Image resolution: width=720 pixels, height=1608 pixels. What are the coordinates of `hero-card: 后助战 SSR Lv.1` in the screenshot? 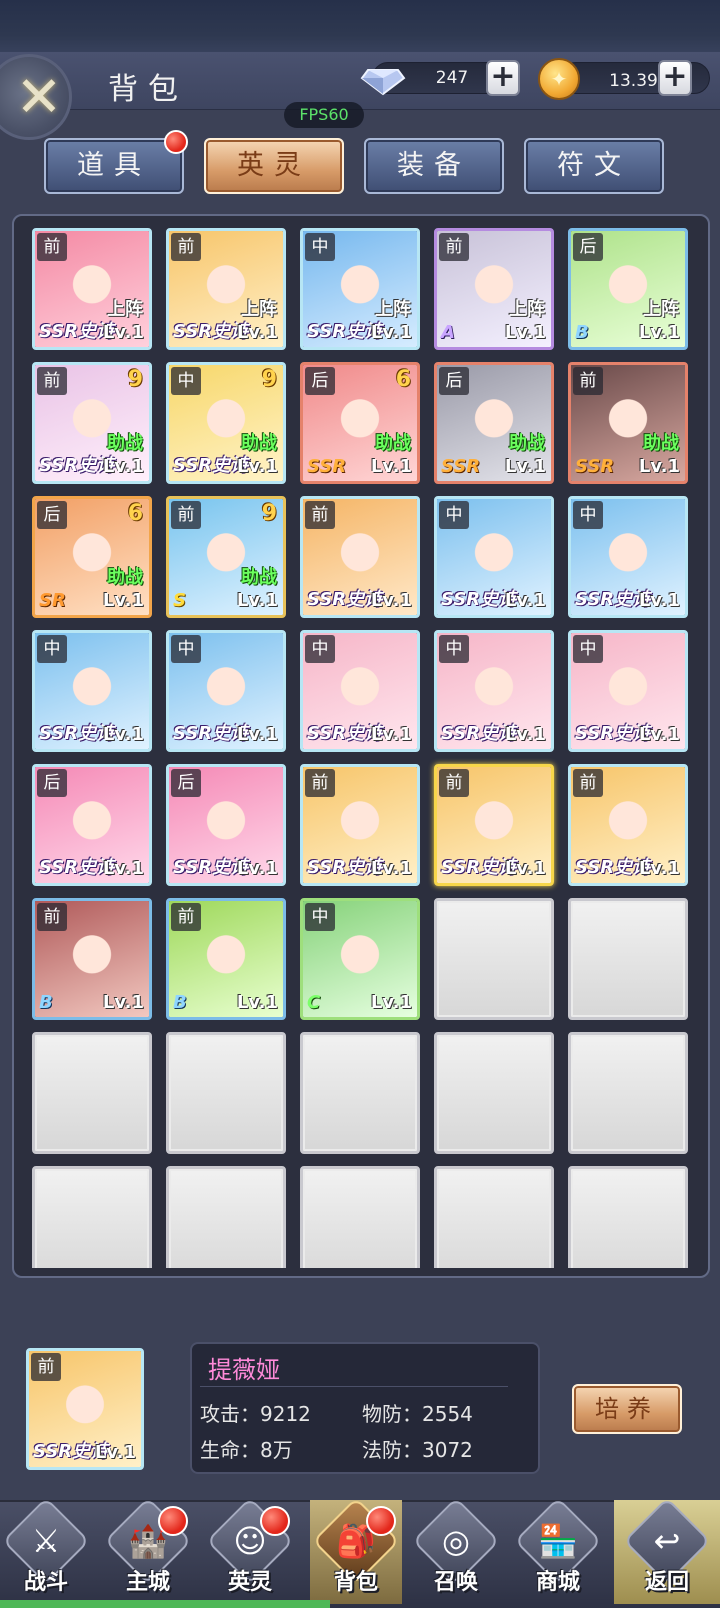 It's located at (494, 423).